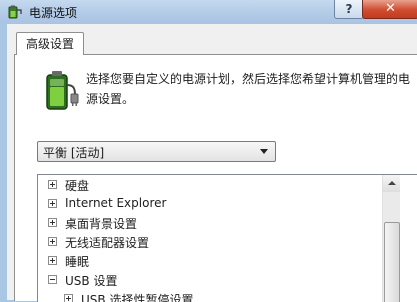 The width and height of the screenshot is (417, 302). Describe the element at coordinates (248, 89) in the screenshot. I see `plan-description: 选择您要自定义的电源计划，然后选择您希望计算机管理的电源设置。` at that location.